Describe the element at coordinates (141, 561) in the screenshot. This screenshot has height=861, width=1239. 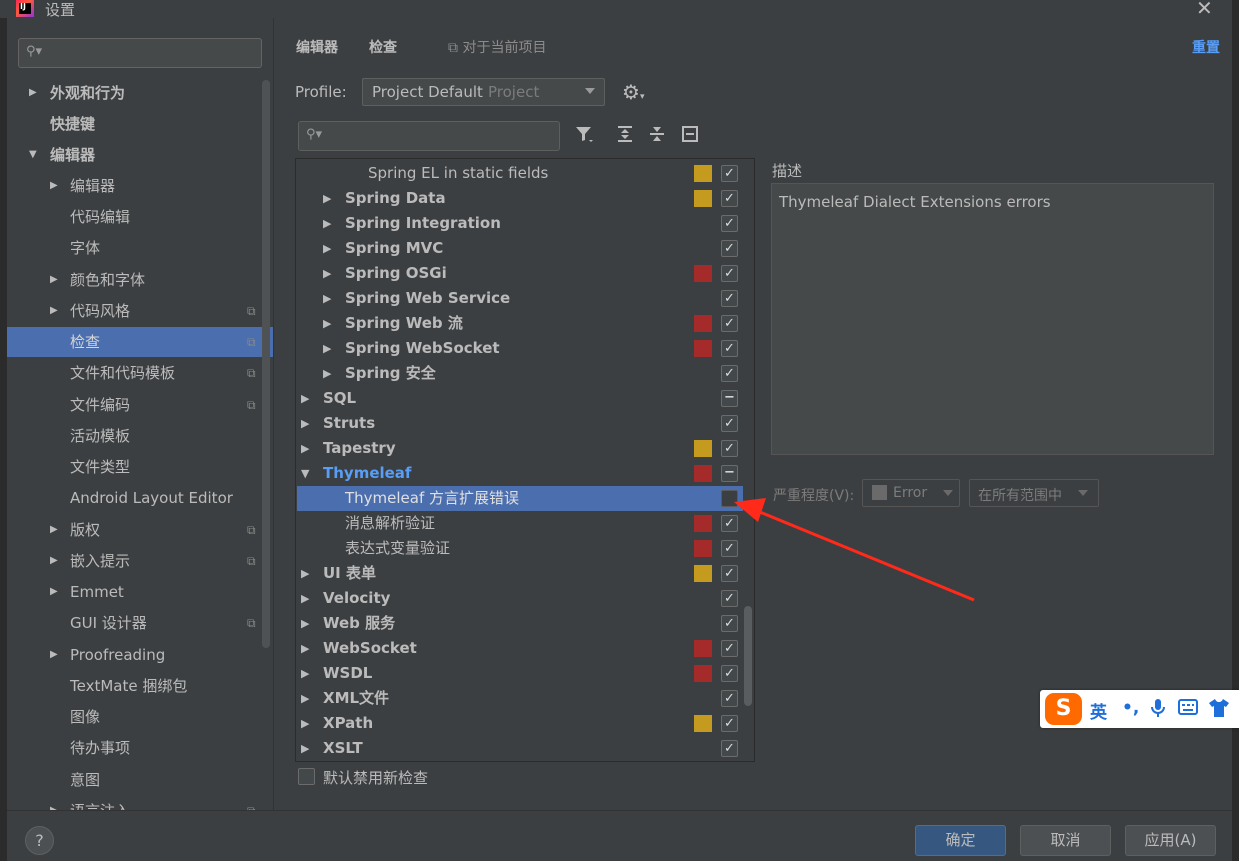
I see `sidebar-item: ▶ 嵌入提示 ⧉` at that location.